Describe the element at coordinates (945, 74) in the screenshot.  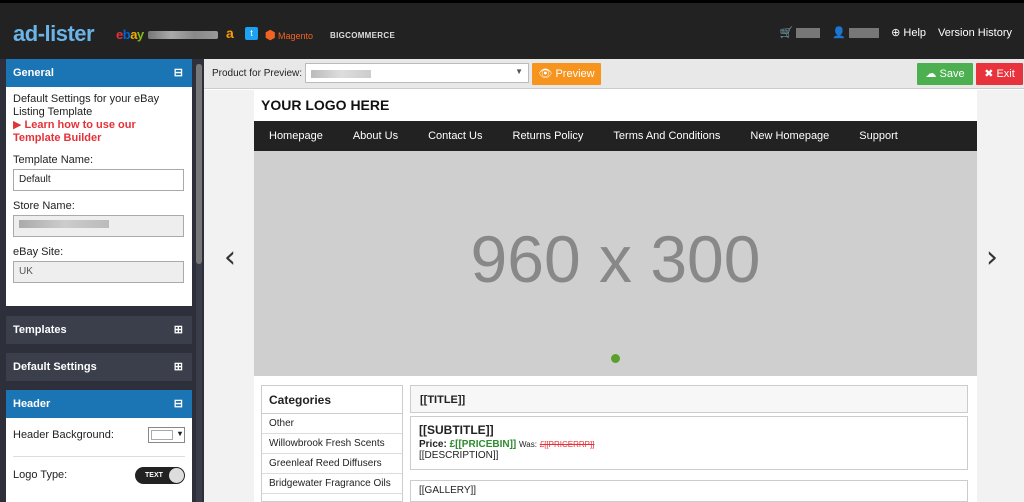
I see `save-button: ☁ Save` at that location.